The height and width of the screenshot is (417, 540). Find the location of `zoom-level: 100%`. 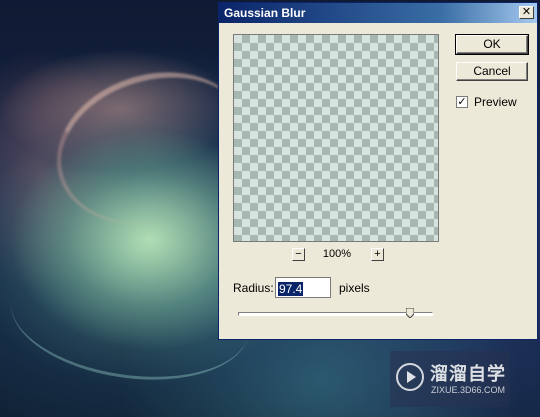

zoom-level: 100% is located at coordinates (337, 254).